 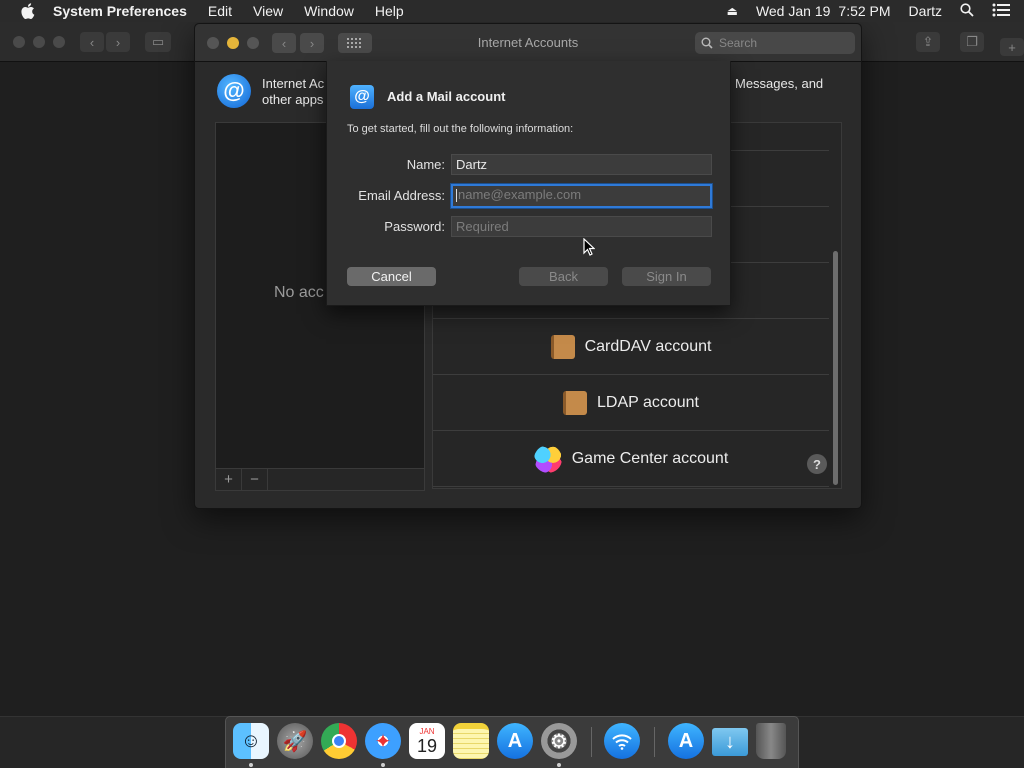 I want to click on bg-tabs-icon: ❐, so click(x=972, y=42).